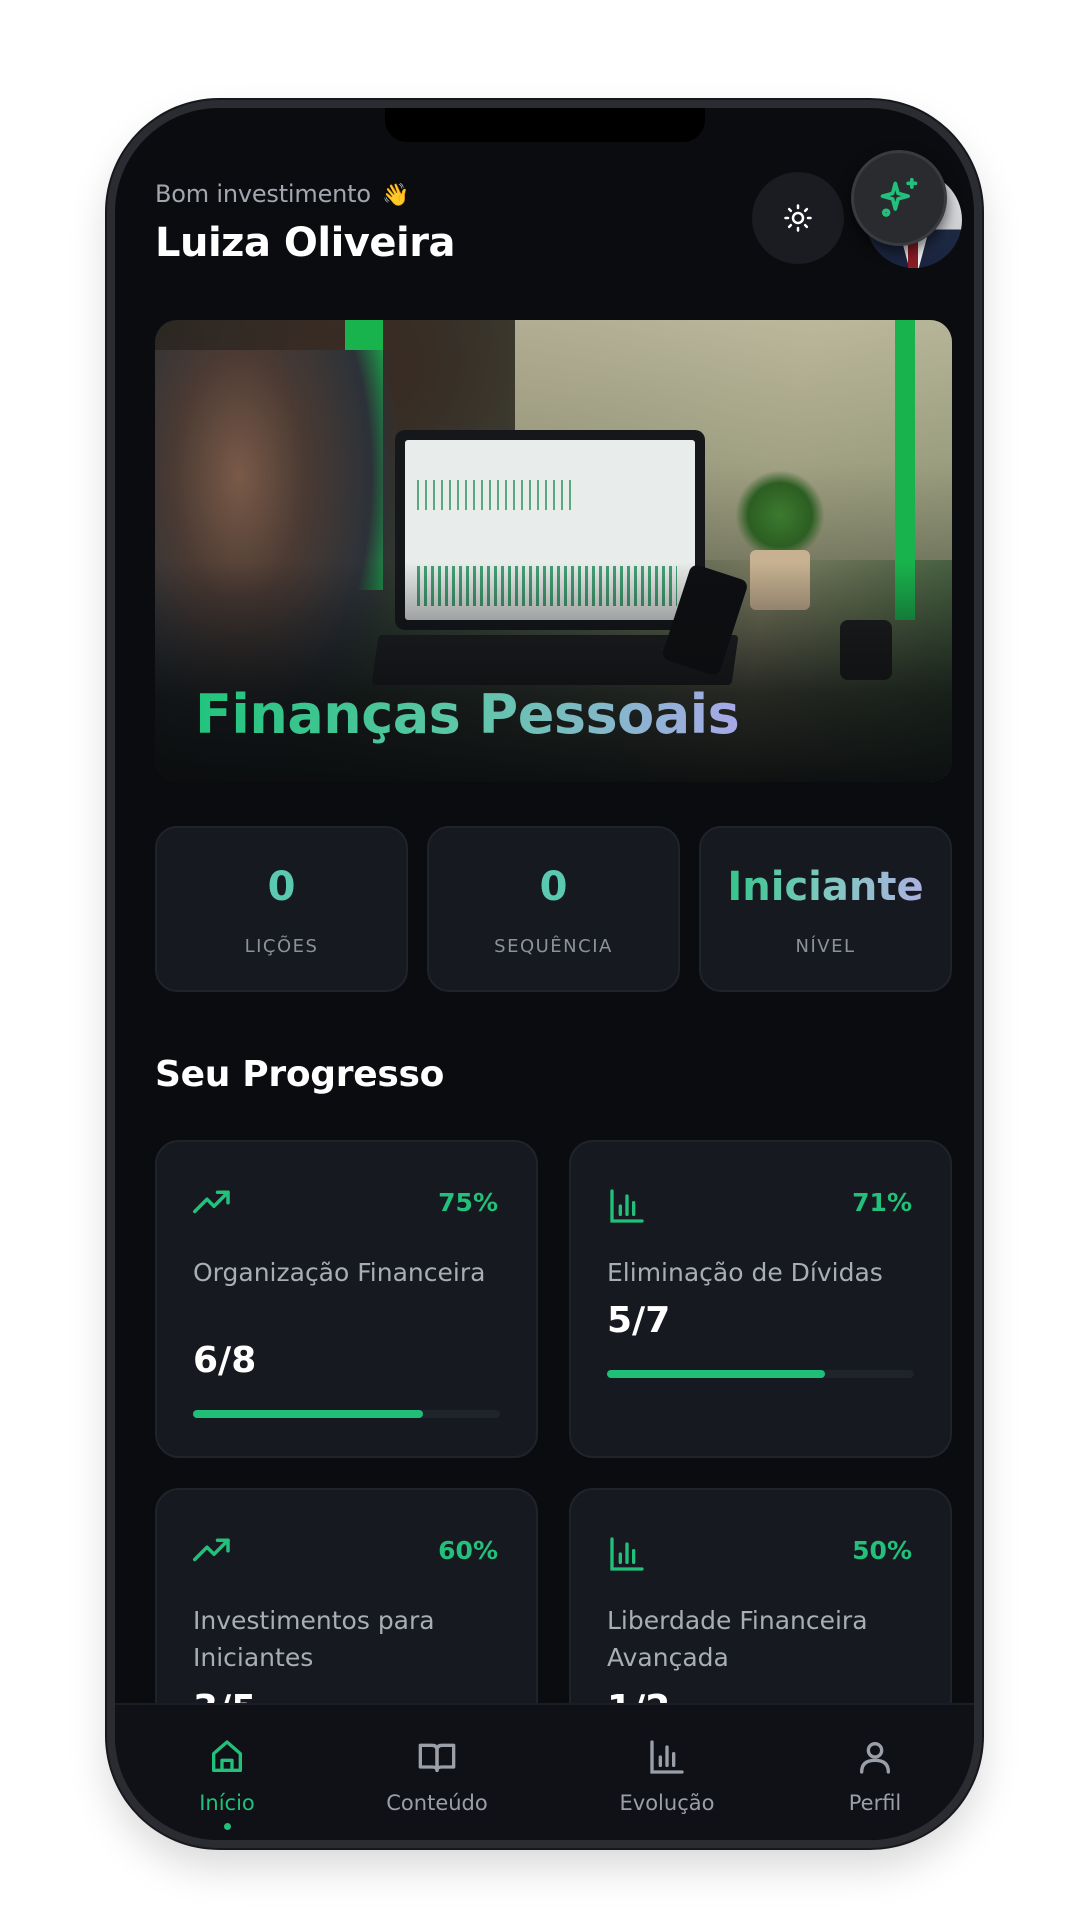 Image resolution: width=1080 pixels, height=1920 pixels. Describe the element at coordinates (544, 1771) in the screenshot. I see `bottom-nav: Início Conteúdo Evolução Perfil` at that location.